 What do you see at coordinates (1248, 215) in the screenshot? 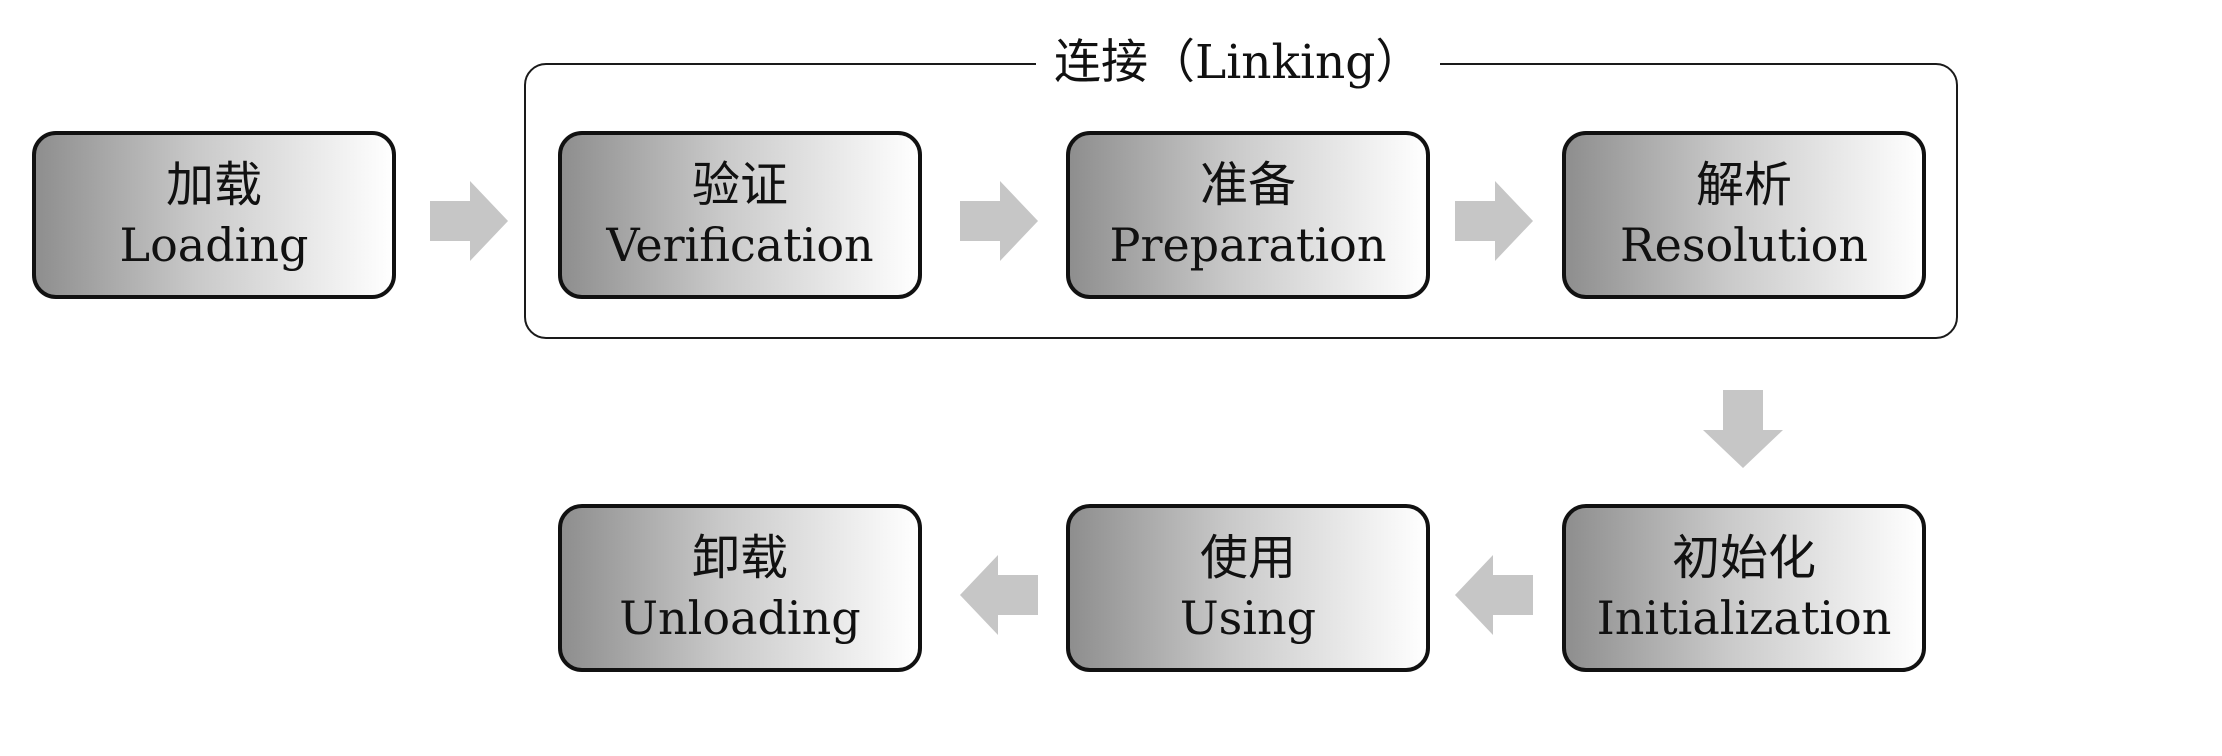
I see `stage-preparation: 准备 Preparation` at bounding box center [1248, 215].